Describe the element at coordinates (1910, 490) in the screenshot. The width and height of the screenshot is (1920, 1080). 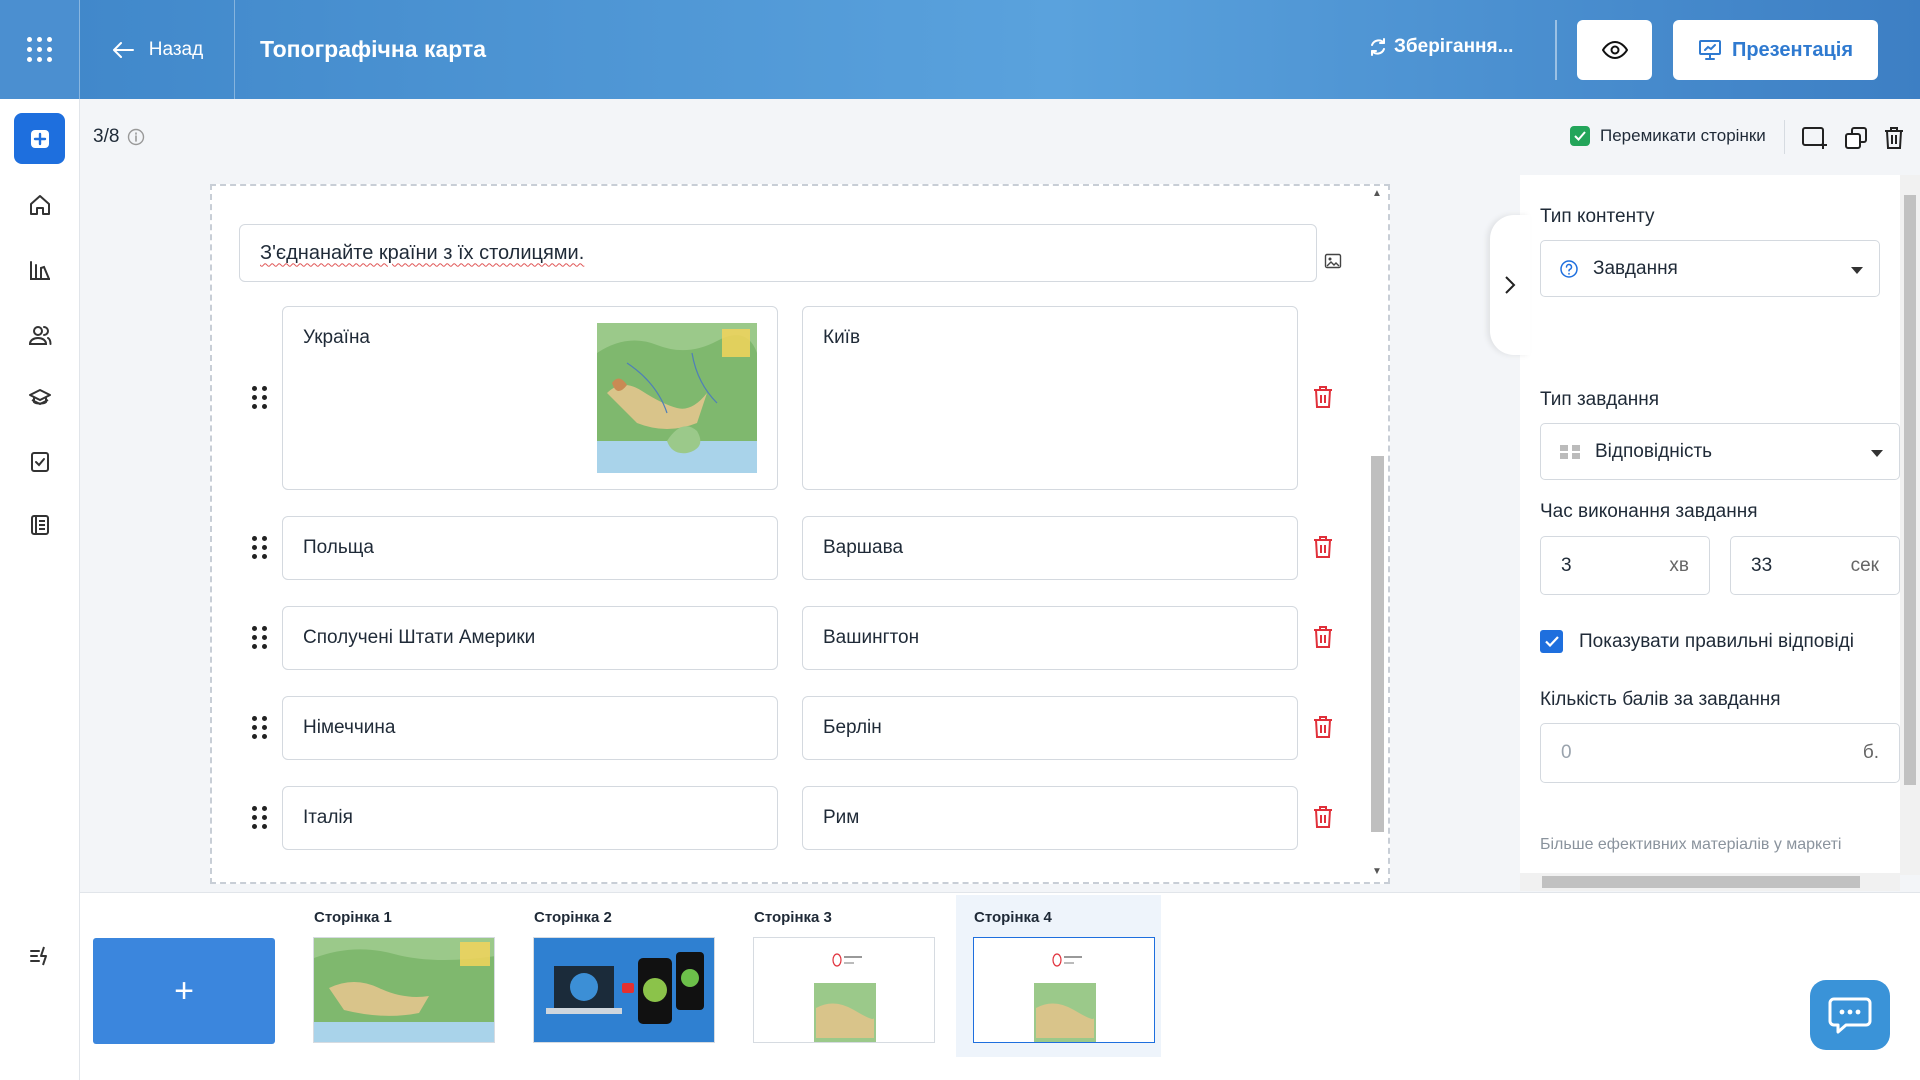
I see `panel-vertical-scroll-thumb` at that location.